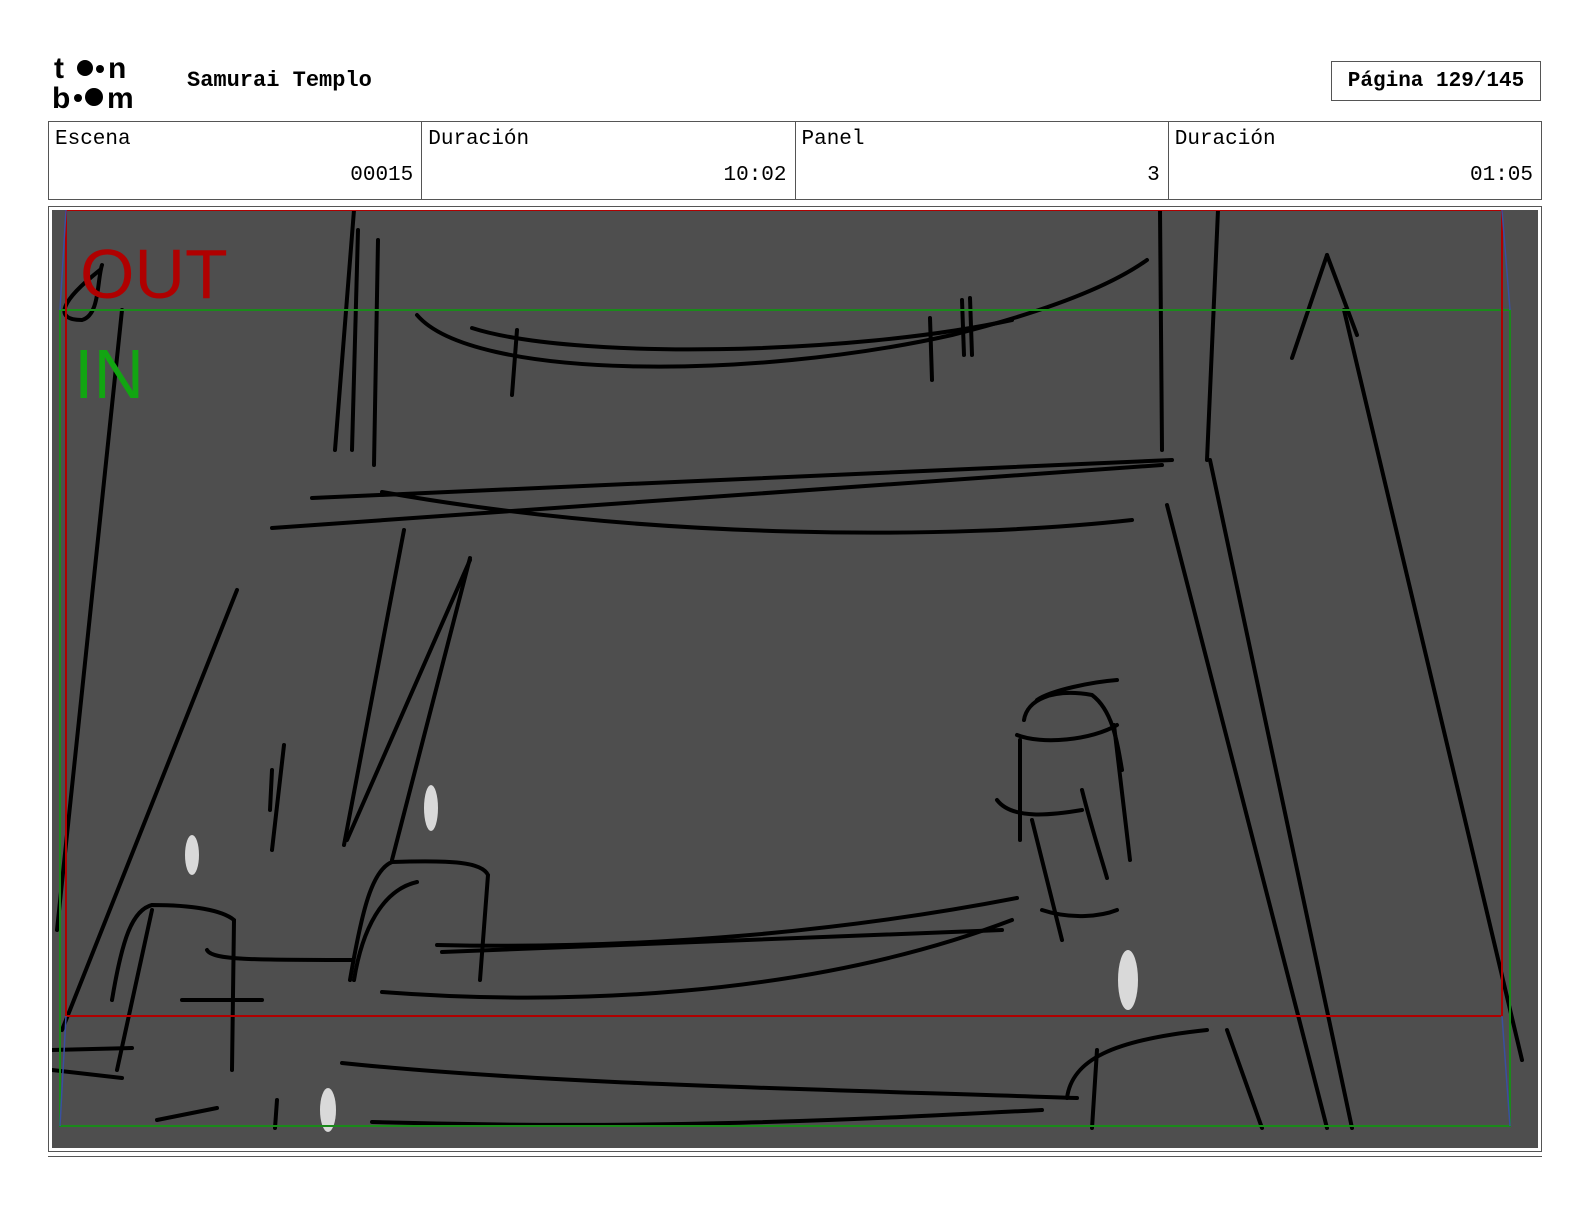 The width and height of the screenshot is (1584, 1224). What do you see at coordinates (109, 374) in the screenshot?
I see `in-label: IN` at bounding box center [109, 374].